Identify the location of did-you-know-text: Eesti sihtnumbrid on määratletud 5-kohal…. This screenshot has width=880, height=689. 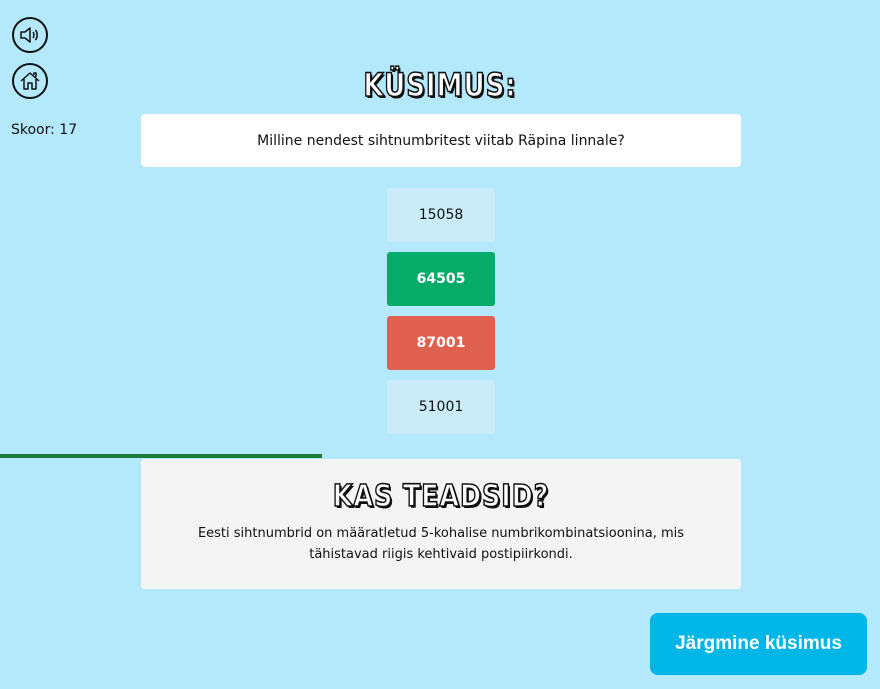
(441, 544).